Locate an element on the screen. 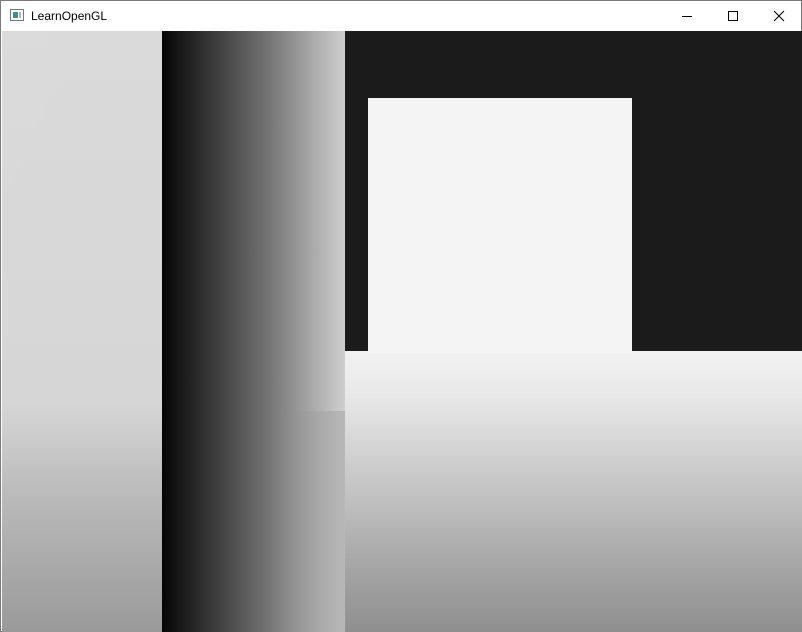  pillar-bottom-shading is located at coordinates (253, 521).